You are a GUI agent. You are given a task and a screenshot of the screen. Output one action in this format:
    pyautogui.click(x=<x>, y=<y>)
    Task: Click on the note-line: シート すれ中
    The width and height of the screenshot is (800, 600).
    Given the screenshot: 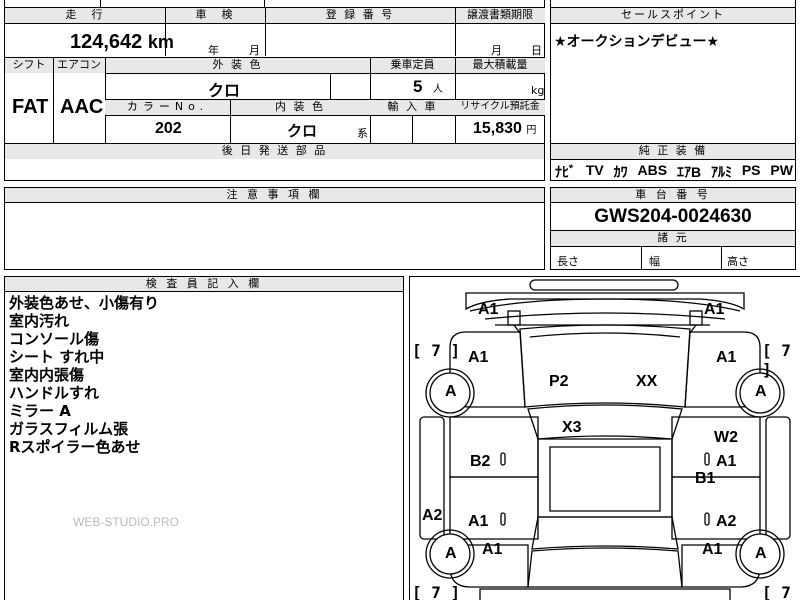 What is the action you would take?
    pyautogui.click(x=57, y=357)
    